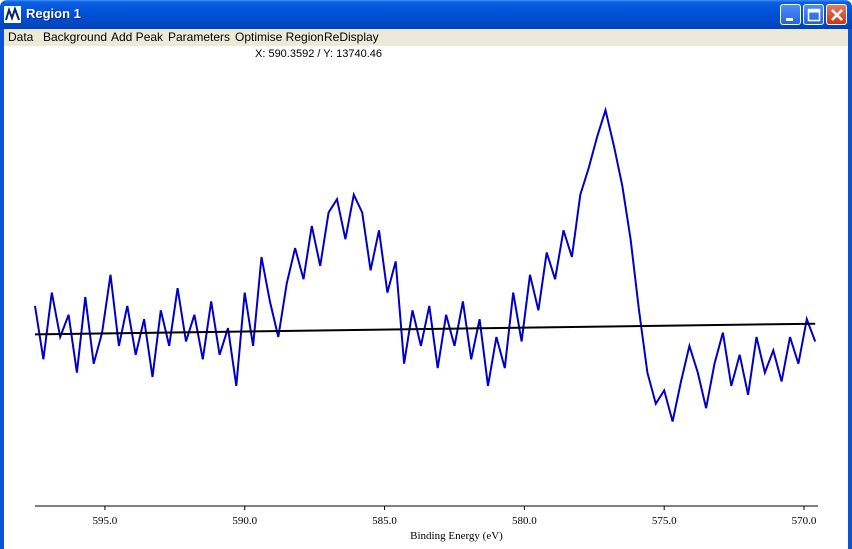 This screenshot has width=852, height=549. What do you see at coordinates (105, 521) in the screenshot?
I see `x-tick-label: 595.0` at bounding box center [105, 521].